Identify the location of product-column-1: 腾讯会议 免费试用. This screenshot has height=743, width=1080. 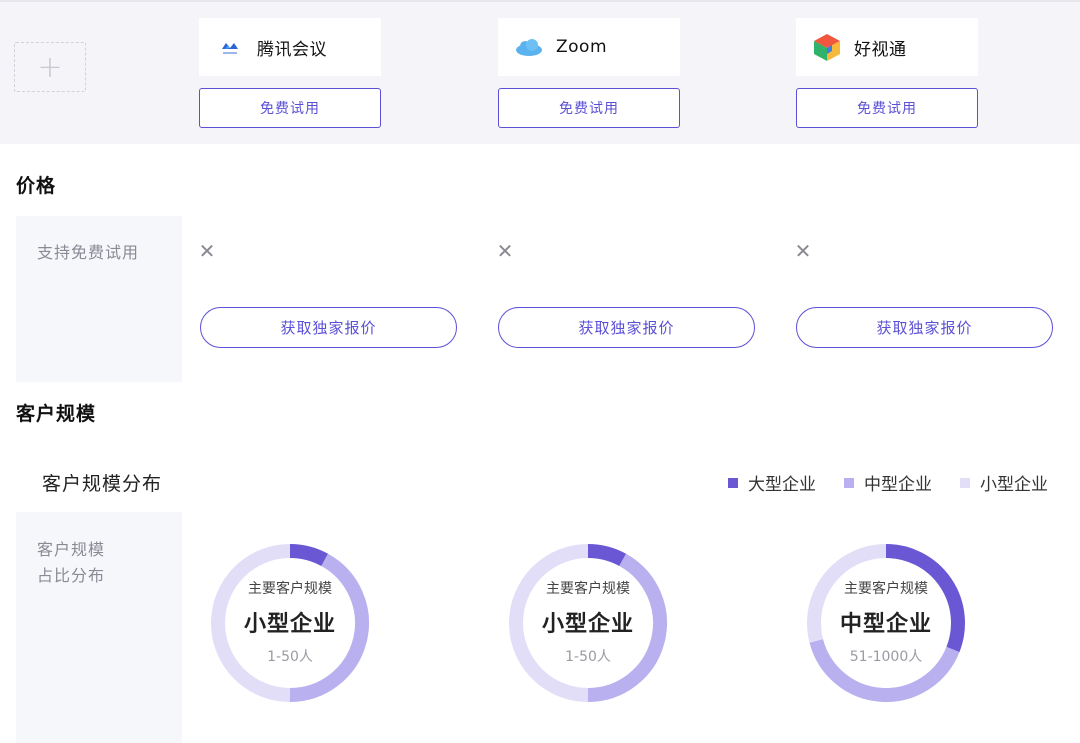
(290, 73).